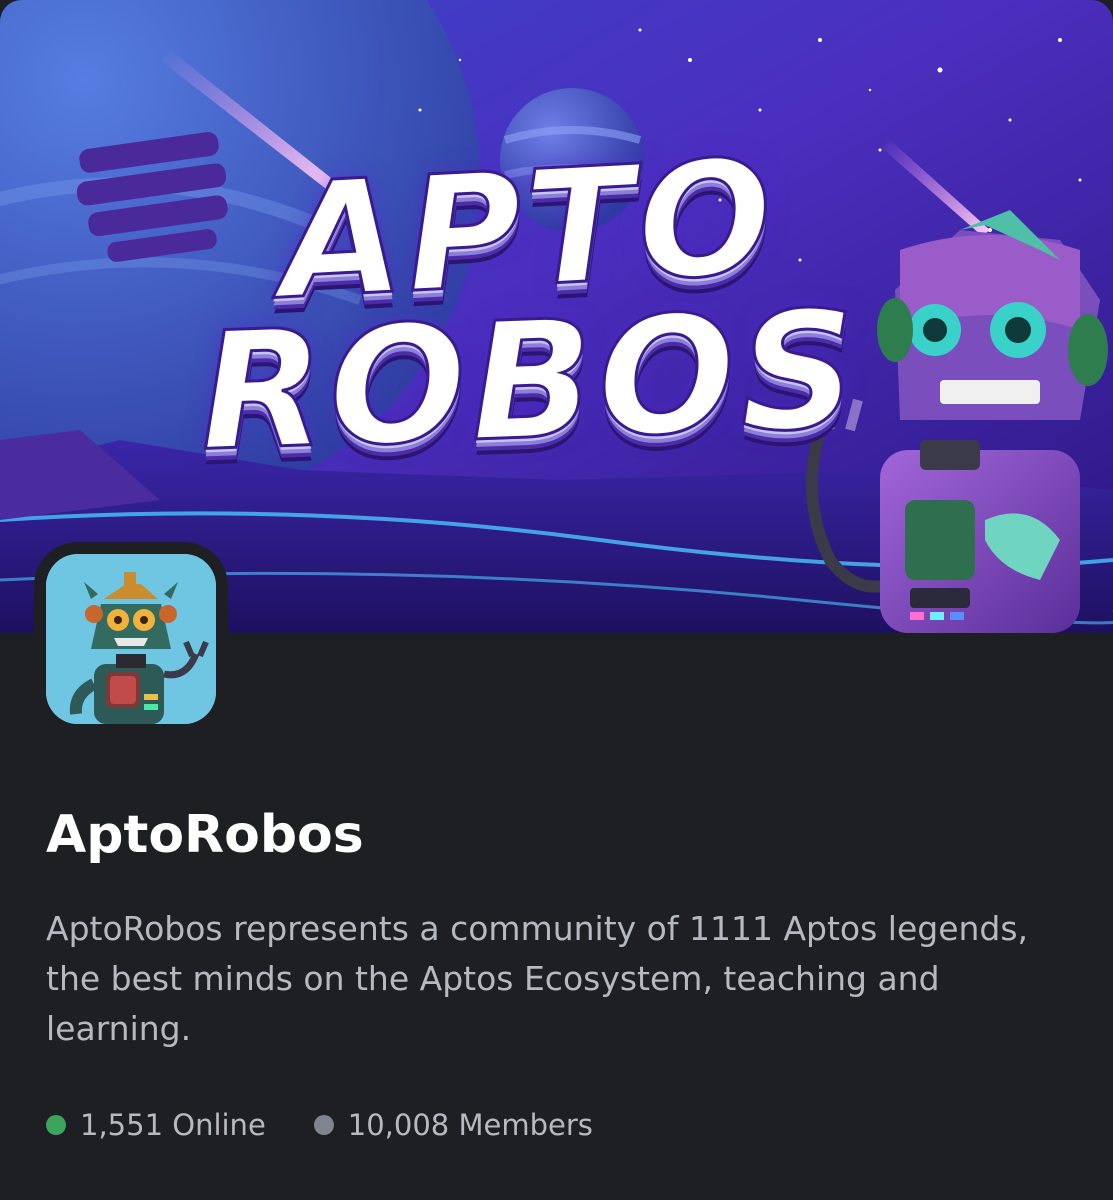 Image resolution: width=1113 pixels, height=1200 pixels. What do you see at coordinates (173, 1125) in the screenshot?
I see `online-count-label: 1,551 Online` at bounding box center [173, 1125].